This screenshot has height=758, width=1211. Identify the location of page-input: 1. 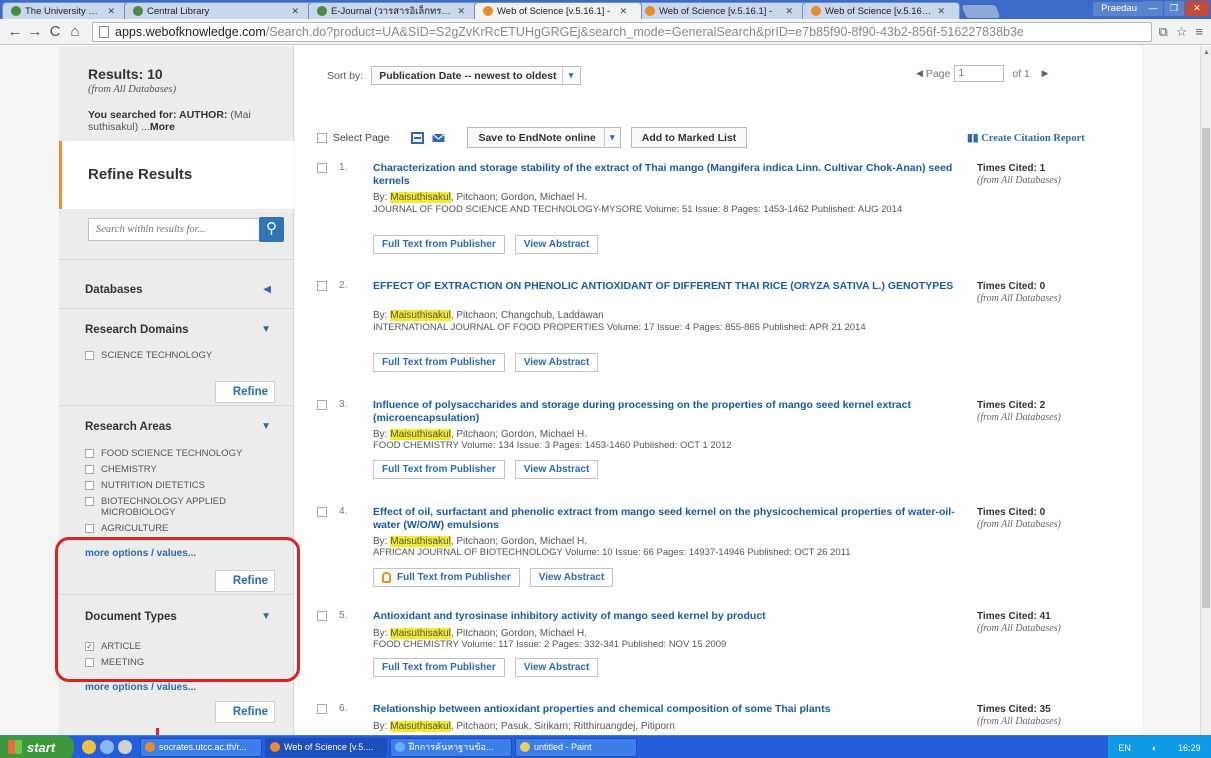
(979, 73).